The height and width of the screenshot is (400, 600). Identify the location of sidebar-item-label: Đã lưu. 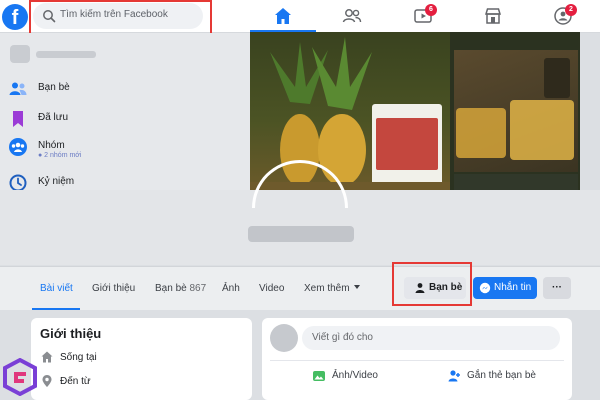
(53, 117).